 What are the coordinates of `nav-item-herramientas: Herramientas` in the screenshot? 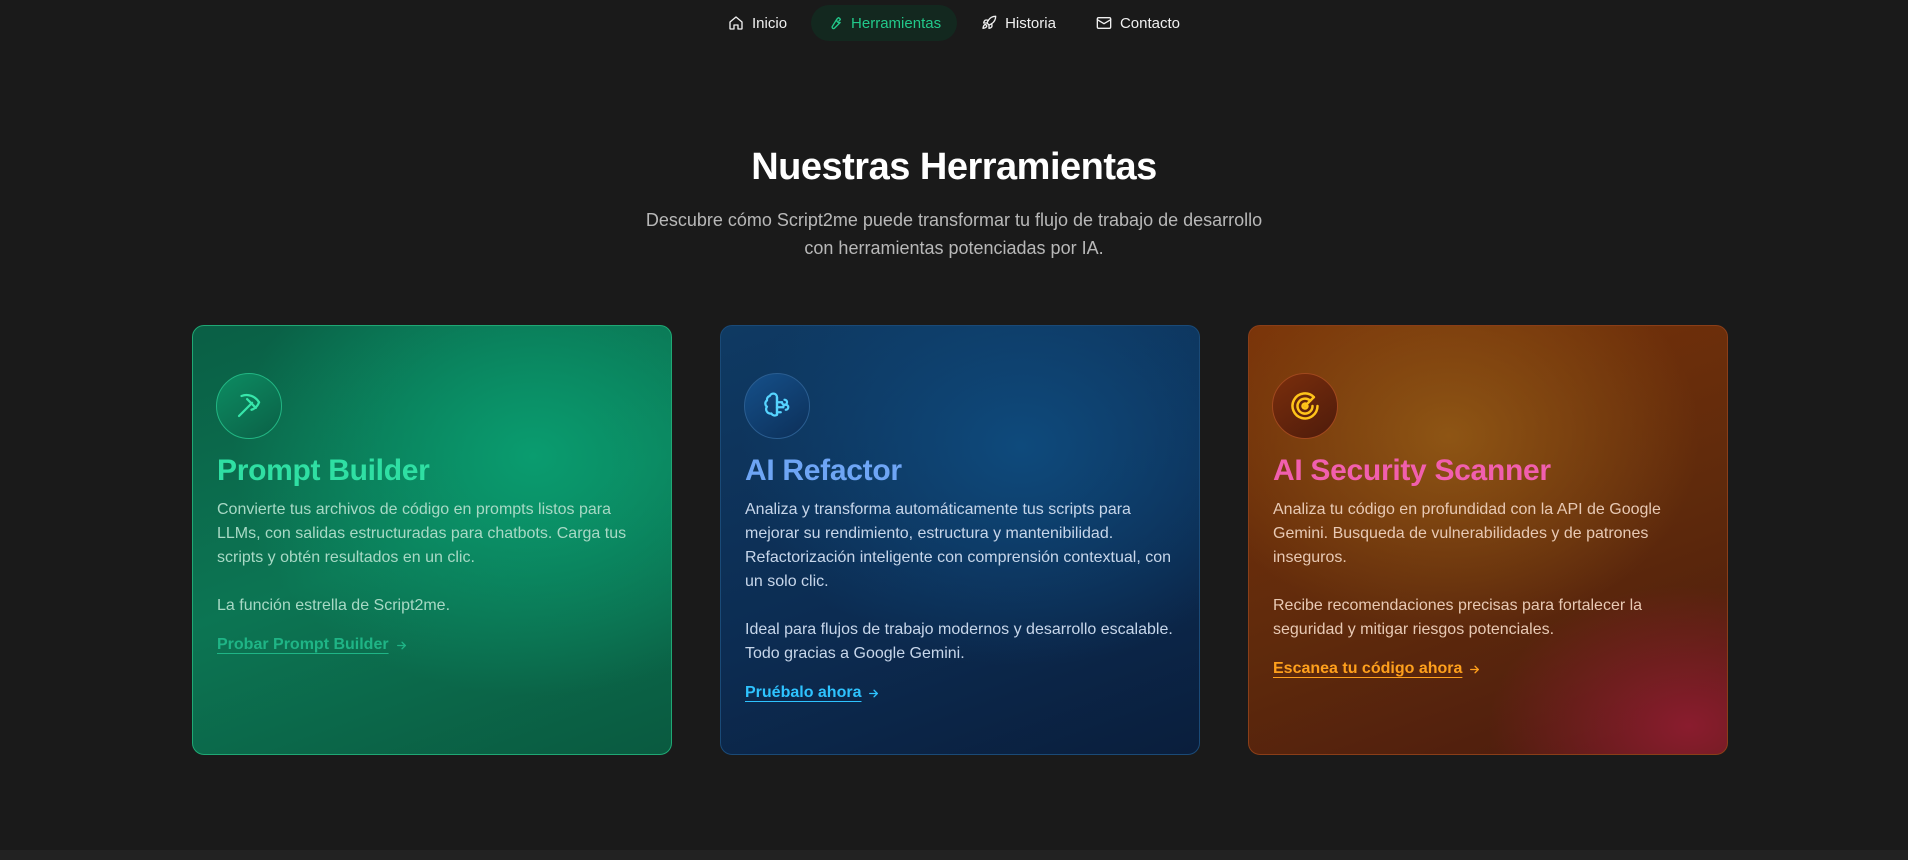 It's located at (884, 23).